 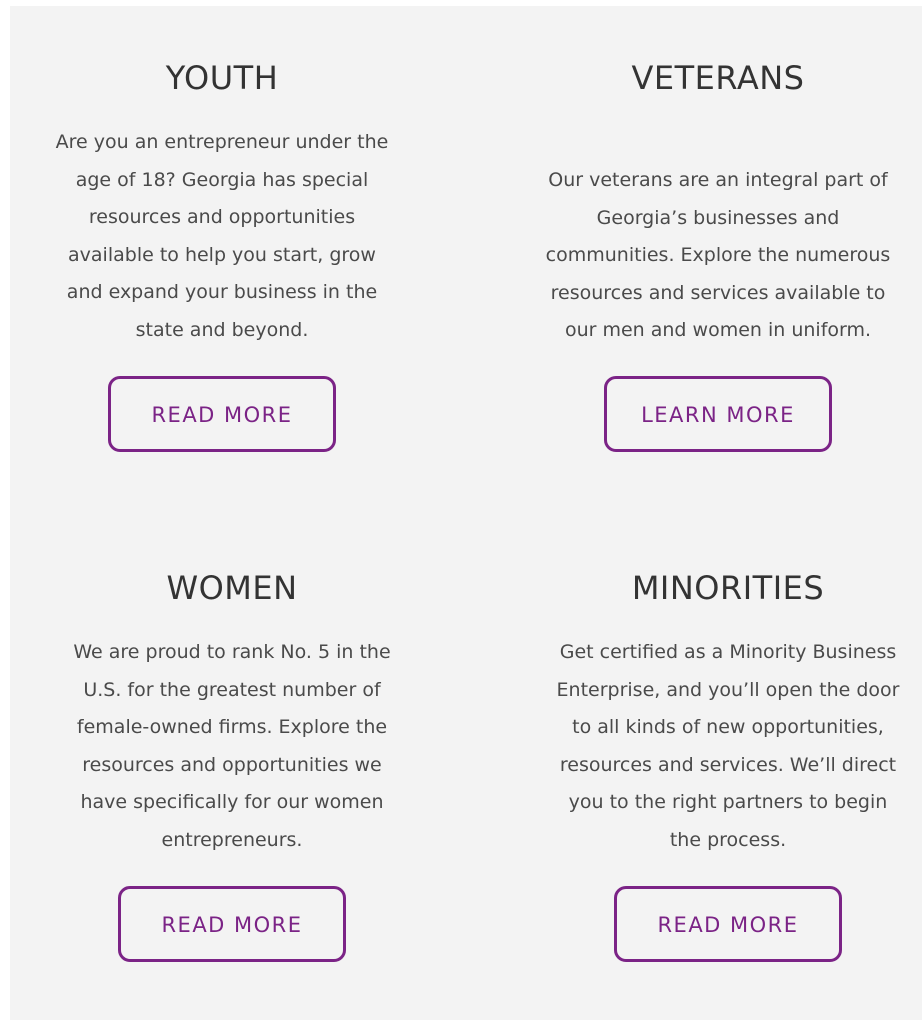 What do you see at coordinates (232, 727) in the screenshot?
I see `card-line: female-owned firms. Explore the` at bounding box center [232, 727].